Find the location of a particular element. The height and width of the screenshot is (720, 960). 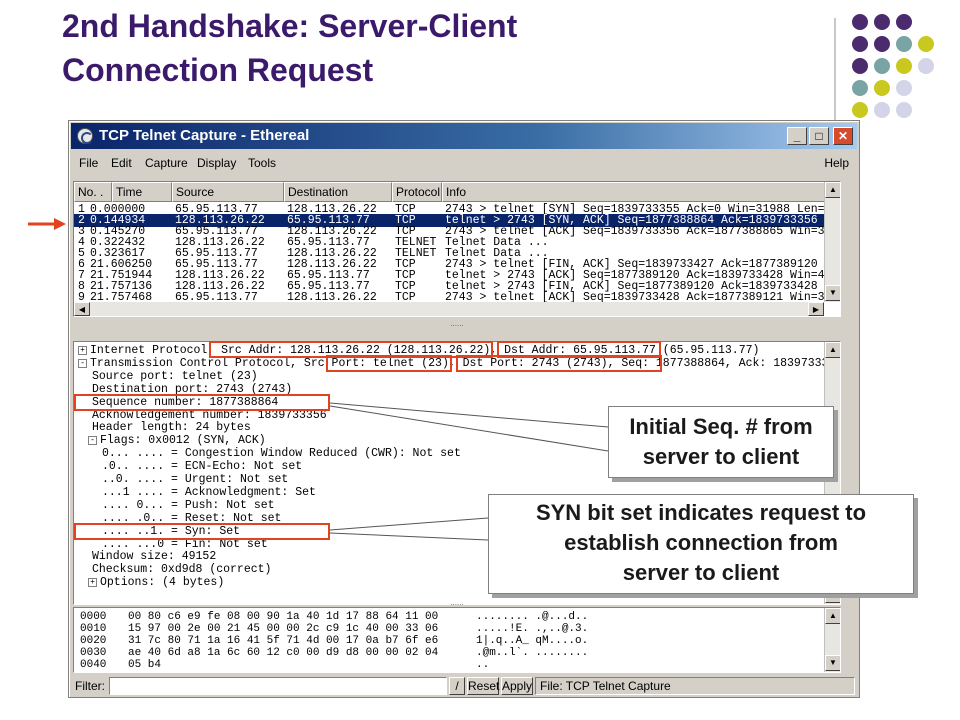

tree-item: Source port: telnet (23) is located at coordinates (175, 376).